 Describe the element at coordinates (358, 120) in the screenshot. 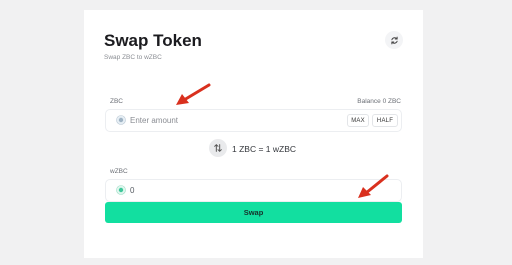

I see `max-button: MAX` at that location.